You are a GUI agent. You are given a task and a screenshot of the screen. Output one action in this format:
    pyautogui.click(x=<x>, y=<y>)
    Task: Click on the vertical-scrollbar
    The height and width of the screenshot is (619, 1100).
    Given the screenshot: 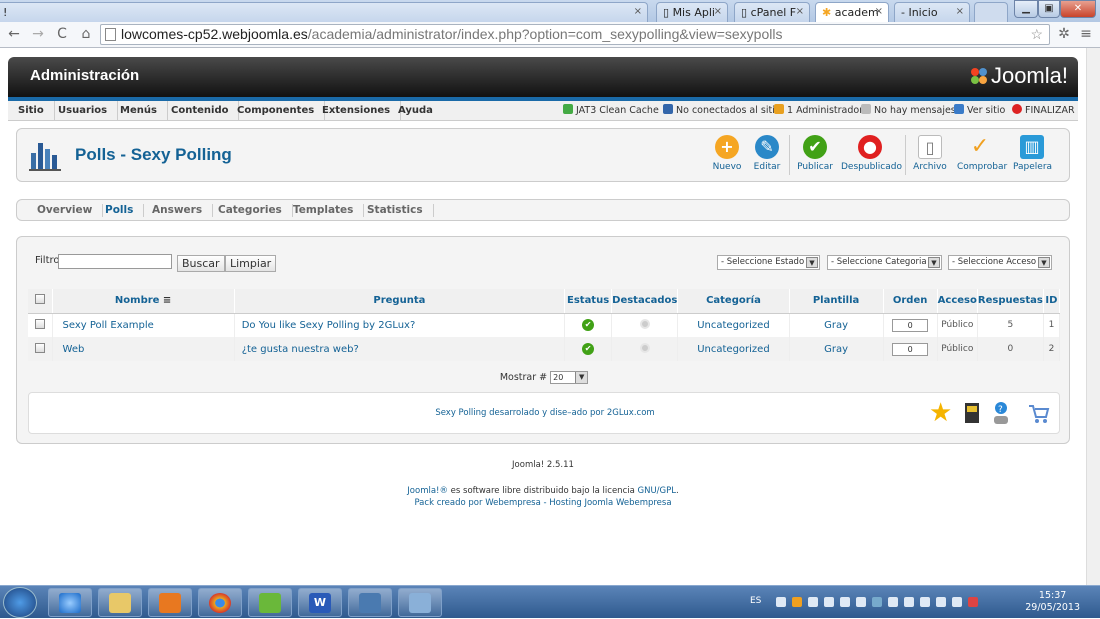 What is the action you would take?
    pyautogui.click(x=1093, y=316)
    